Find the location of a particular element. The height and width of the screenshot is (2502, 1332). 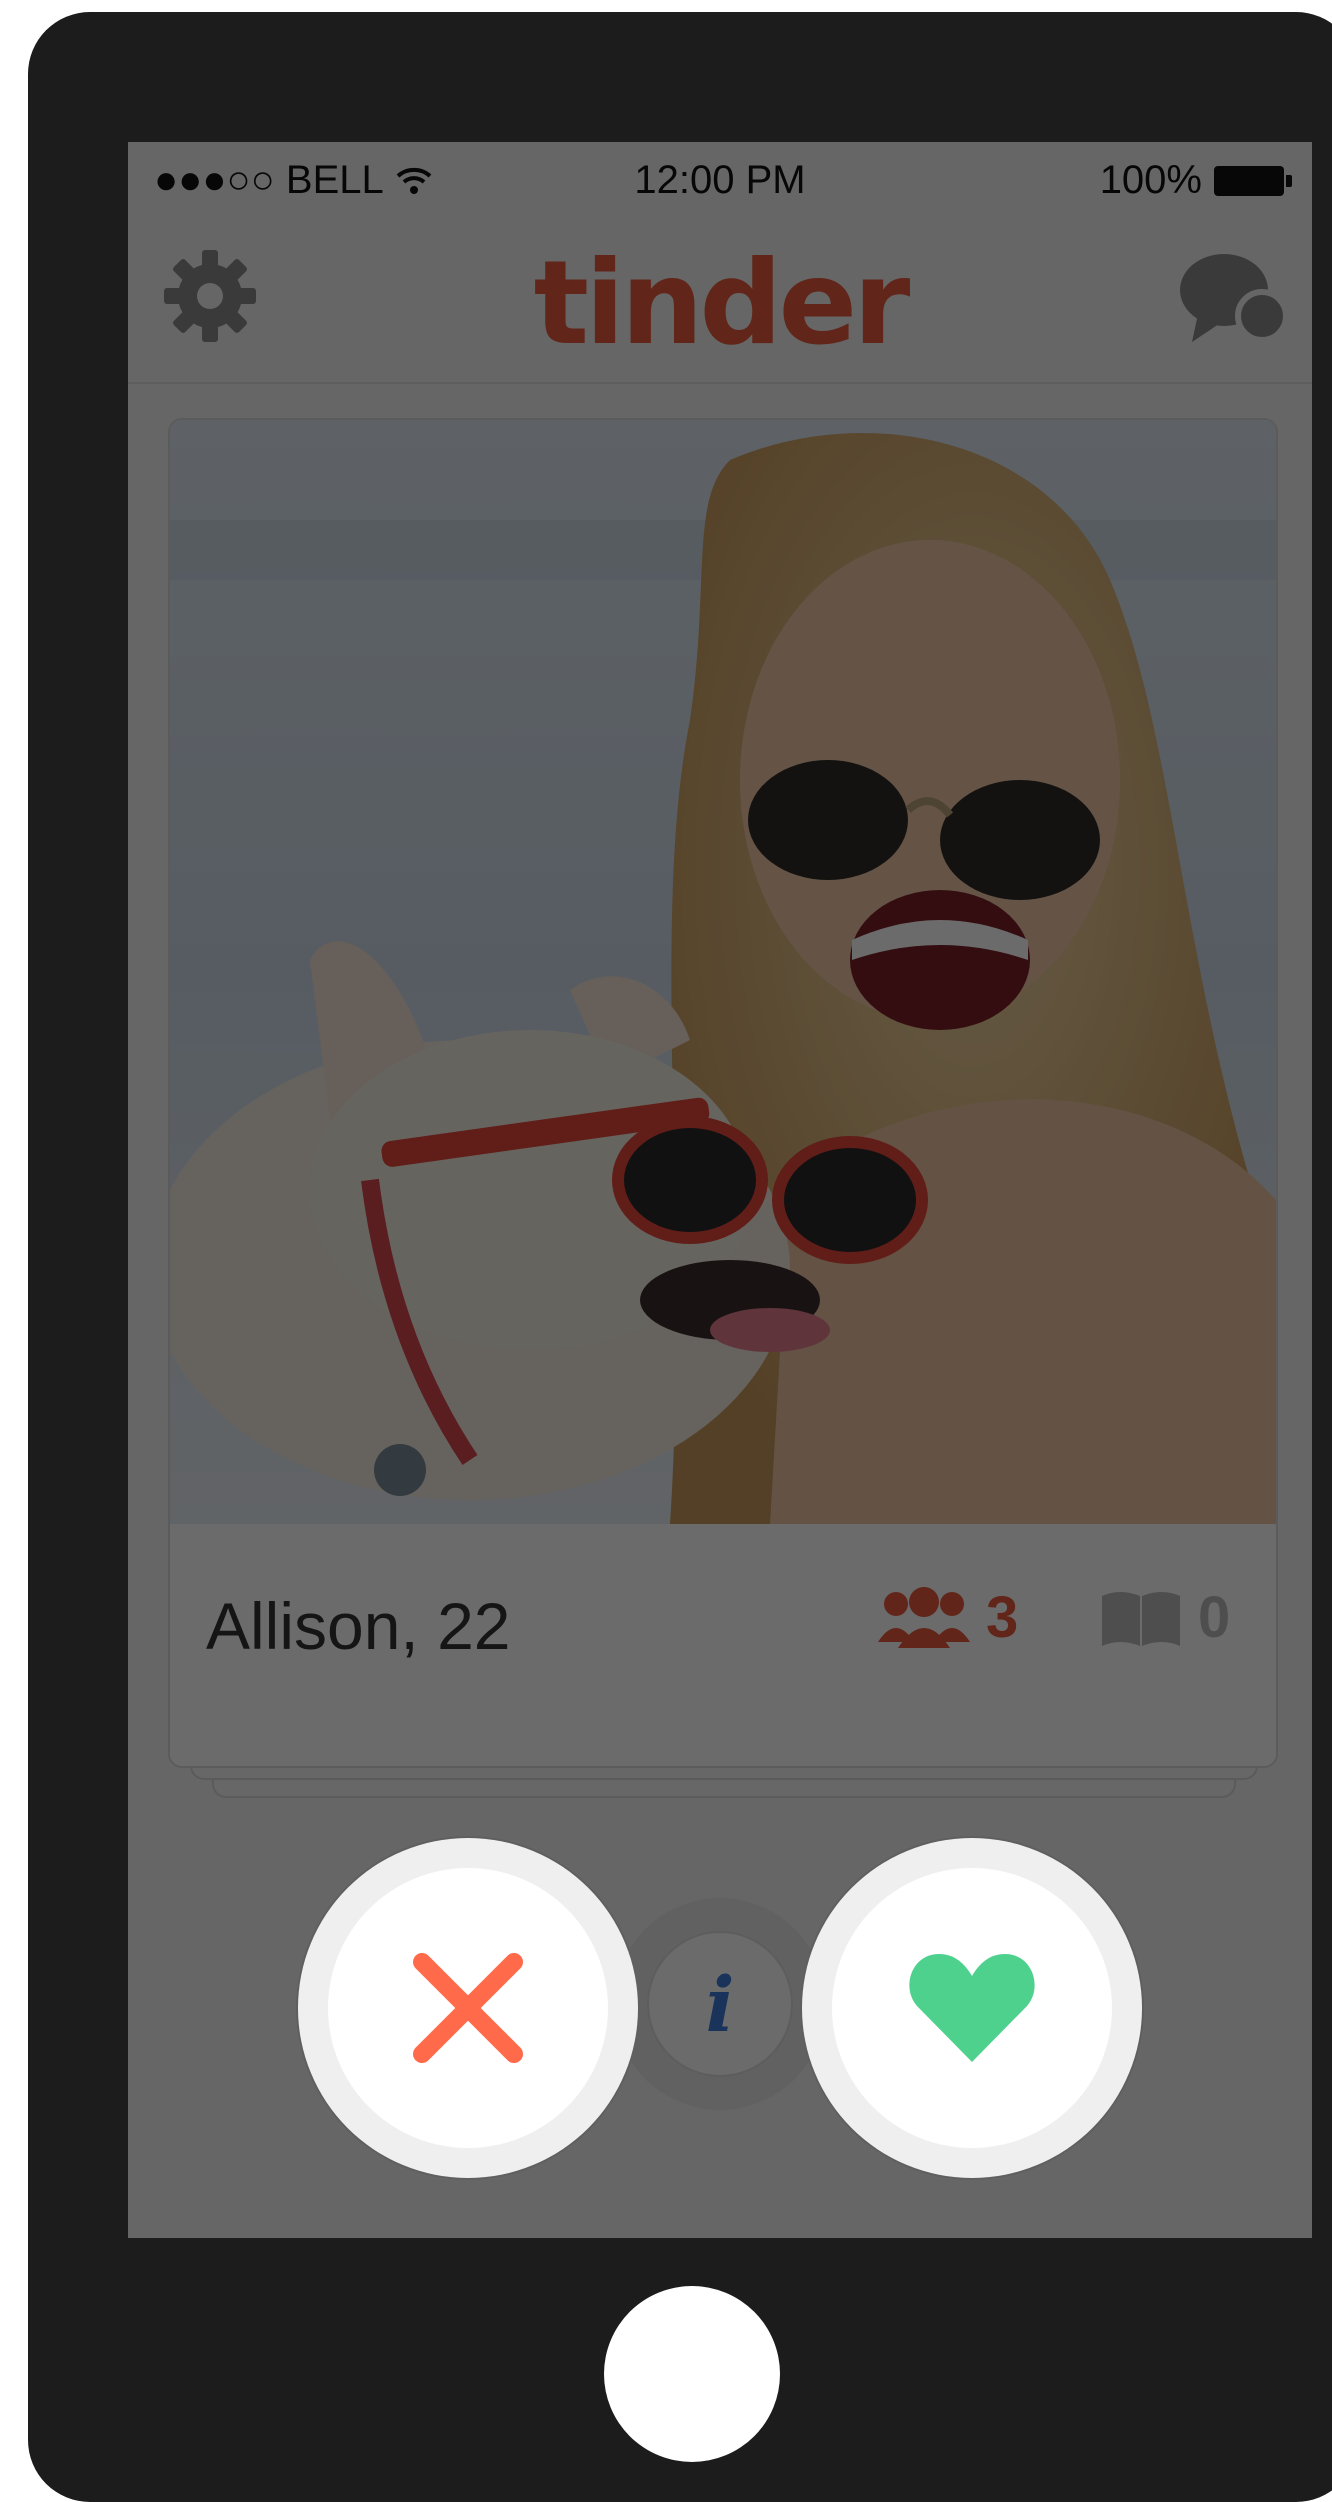

info-button: i is located at coordinates (720, 2004).